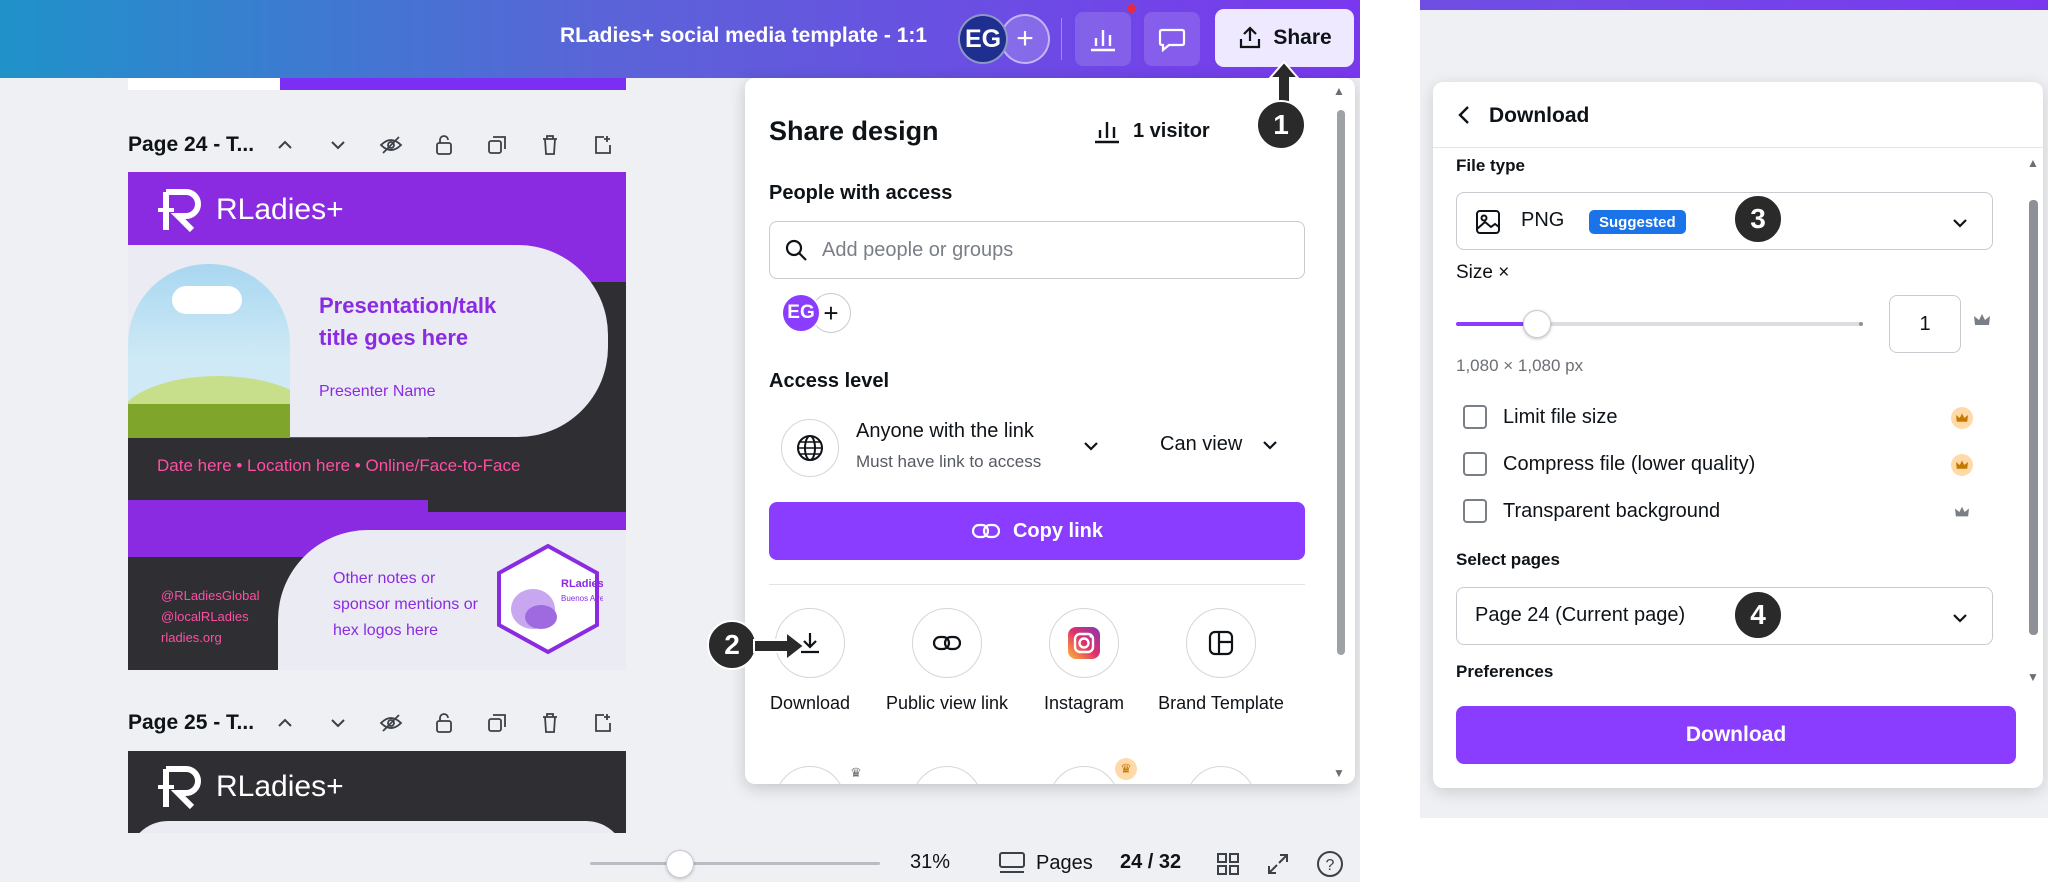 This screenshot has width=2048, height=882. What do you see at coordinates (1508, 559) in the screenshot?
I see `select-pages-label: Select pages` at bounding box center [1508, 559].